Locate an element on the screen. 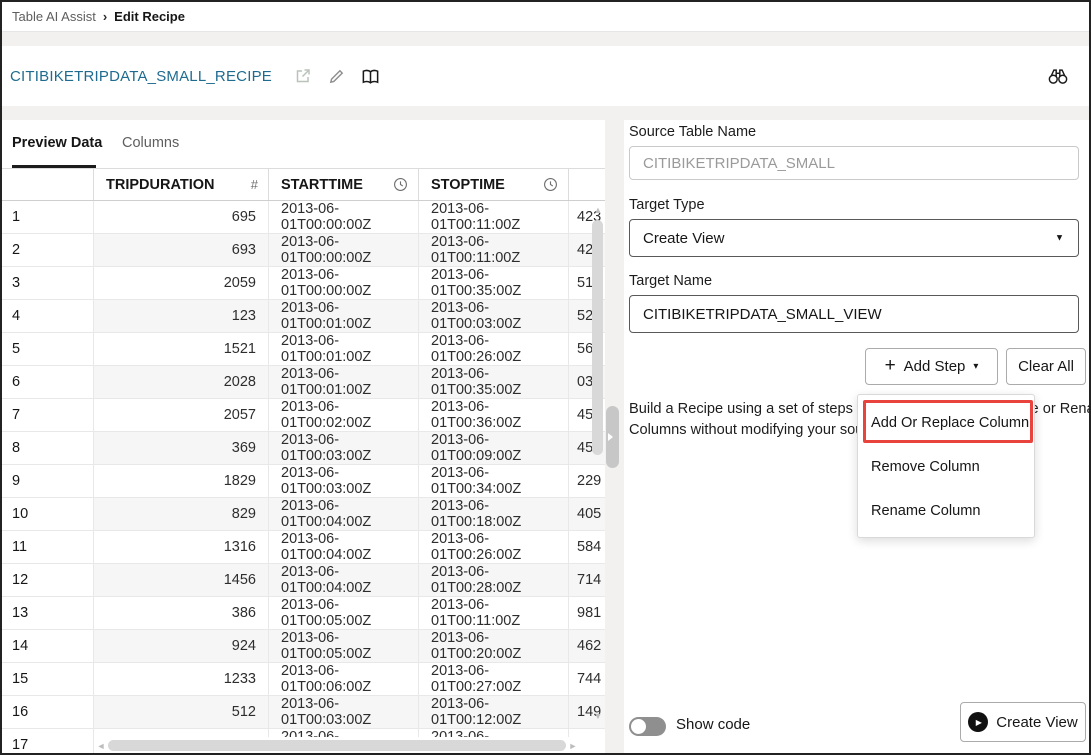  column-header-stoptime: STOPTIME is located at coordinates (494, 184).